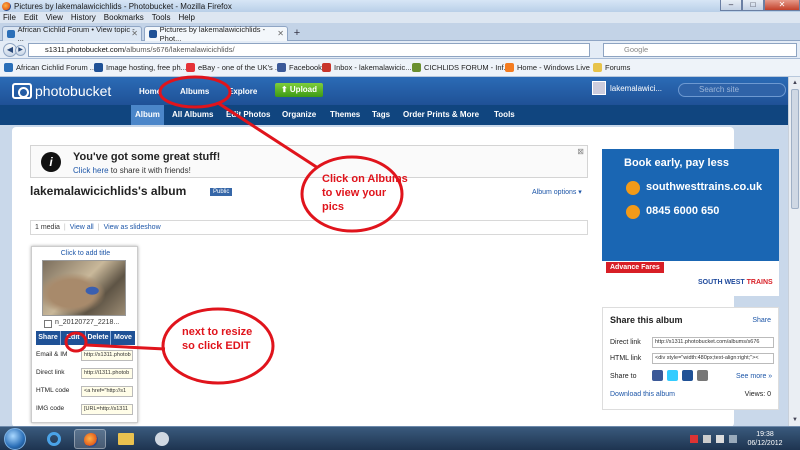  What do you see at coordinates (9, 17) in the screenshot?
I see `menu-file: File` at bounding box center [9, 17].